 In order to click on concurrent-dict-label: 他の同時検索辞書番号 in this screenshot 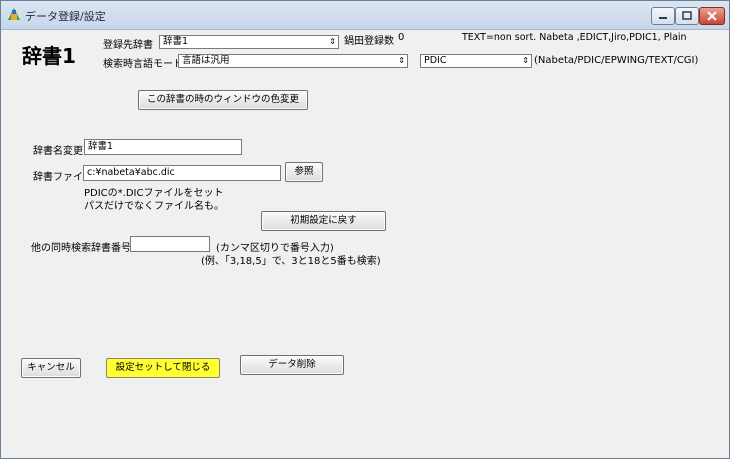, I will do `click(81, 248)`.